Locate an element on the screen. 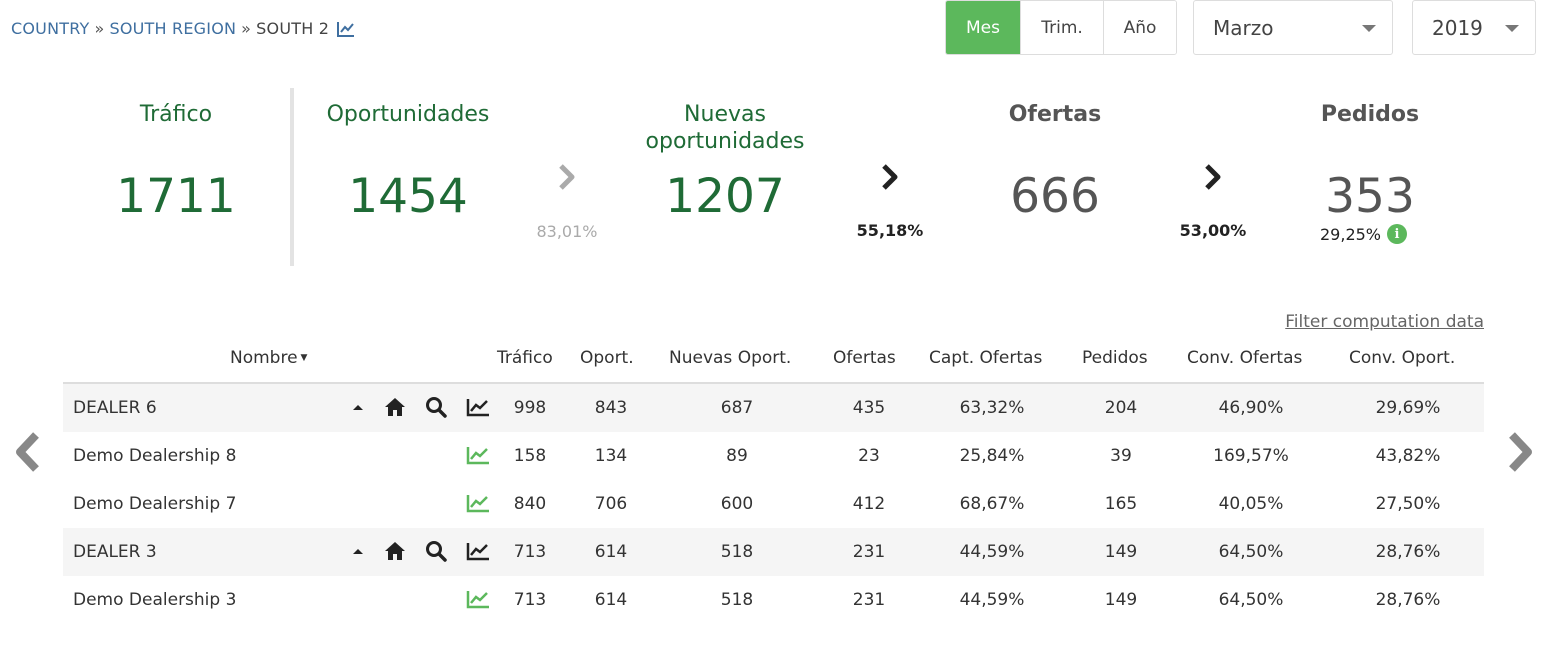 The height and width of the screenshot is (652, 1542). breadcrumb-current: SOUTH 2 is located at coordinates (293, 28).